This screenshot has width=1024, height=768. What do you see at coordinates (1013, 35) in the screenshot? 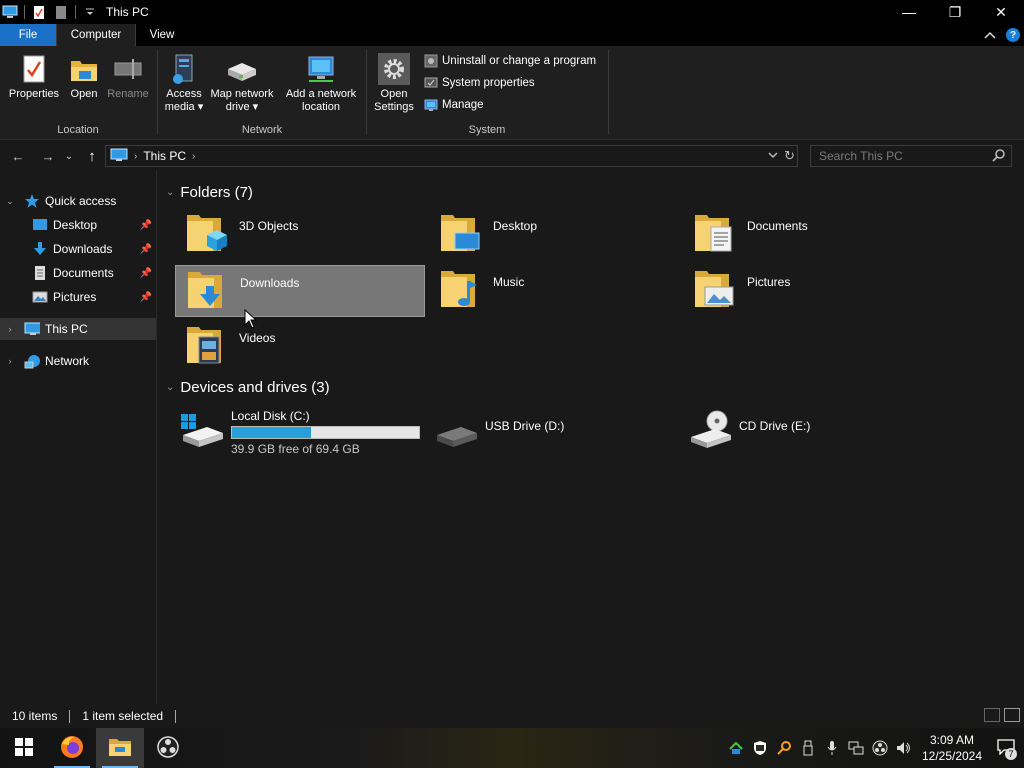
I see `help-icon: ?` at bounding box center [1013, 35].